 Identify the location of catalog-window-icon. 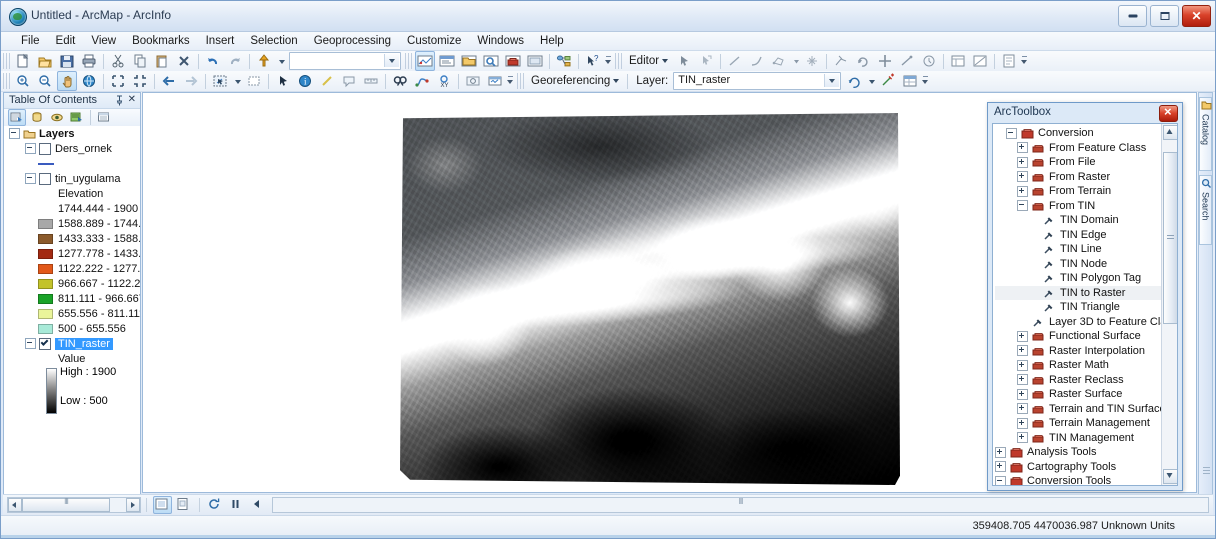
(469, 61).